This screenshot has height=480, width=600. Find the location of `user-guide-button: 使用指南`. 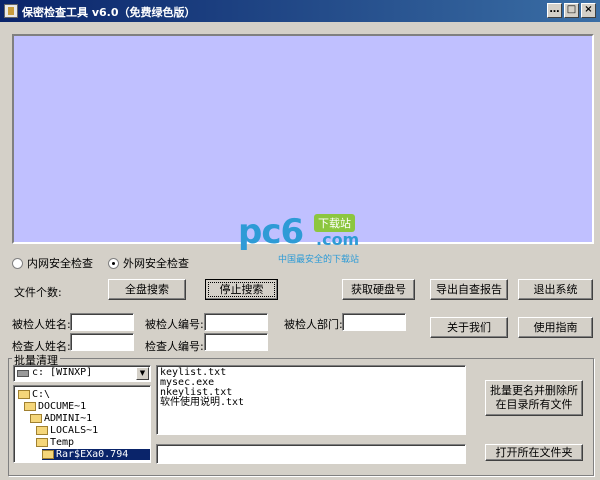

user-guide-button: 使用指南 is located at coordinates (555, 327).